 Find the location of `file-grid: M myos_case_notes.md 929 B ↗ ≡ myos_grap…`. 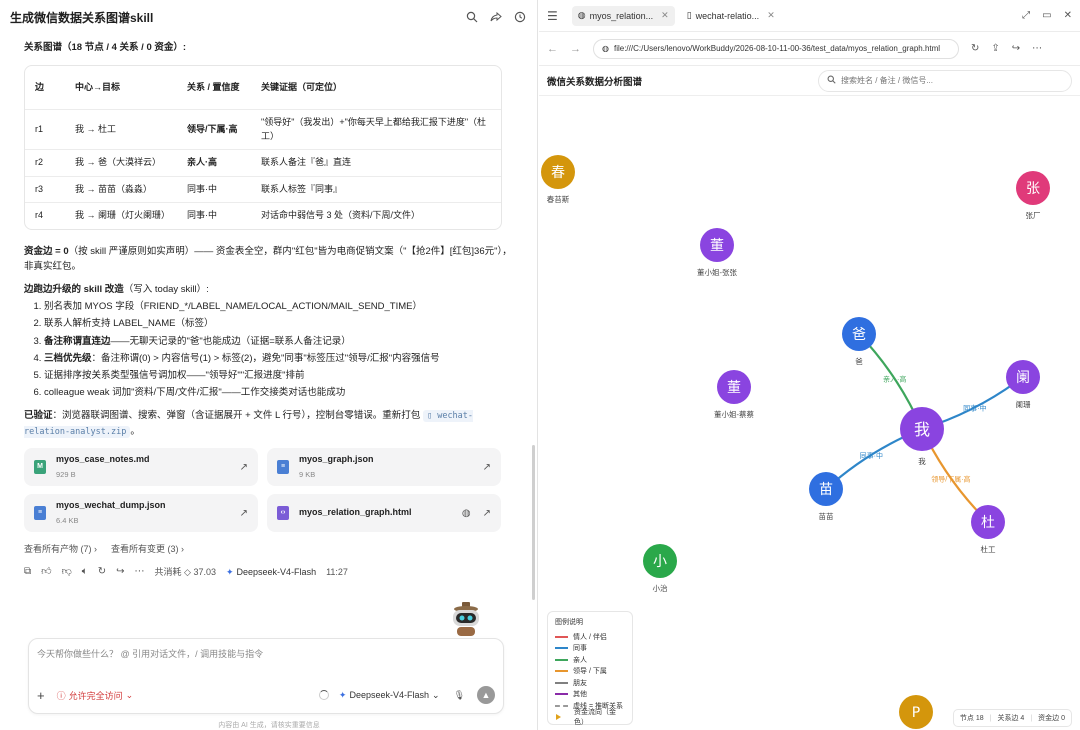

file-grid: M myos_case_notes.md 929 B ↗ ≡ myos_grap… is located at coordinates (268, 489).